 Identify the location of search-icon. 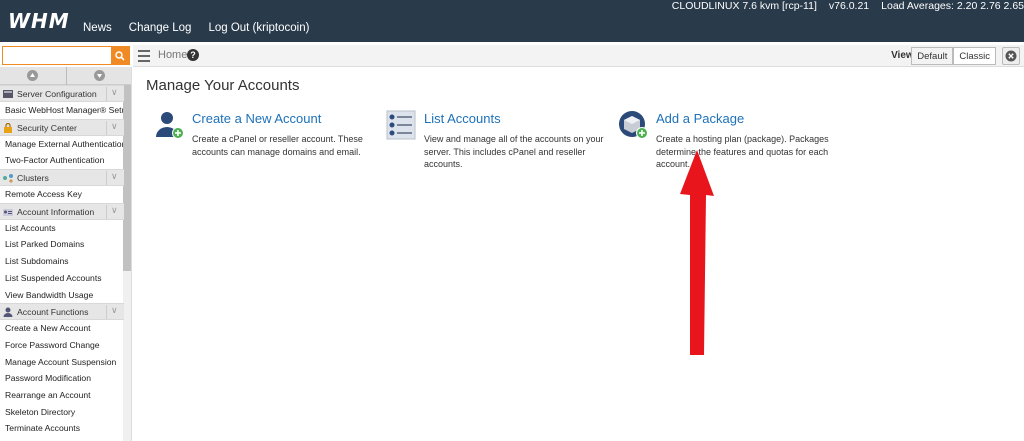
(120, 55).